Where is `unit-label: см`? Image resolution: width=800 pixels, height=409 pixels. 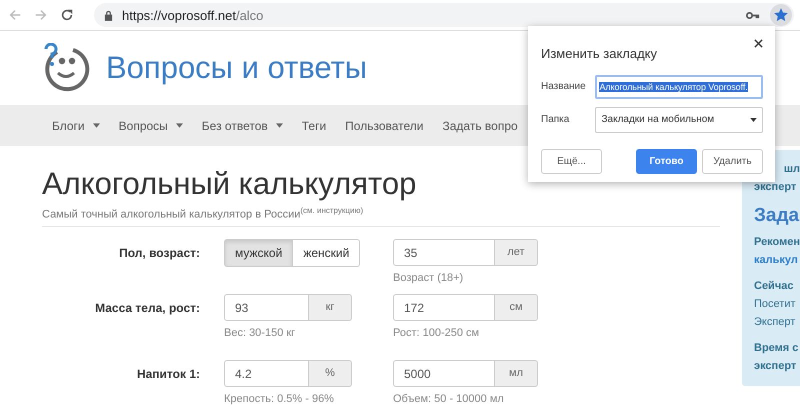
unit-label: см is located at coordinates (516, 307).